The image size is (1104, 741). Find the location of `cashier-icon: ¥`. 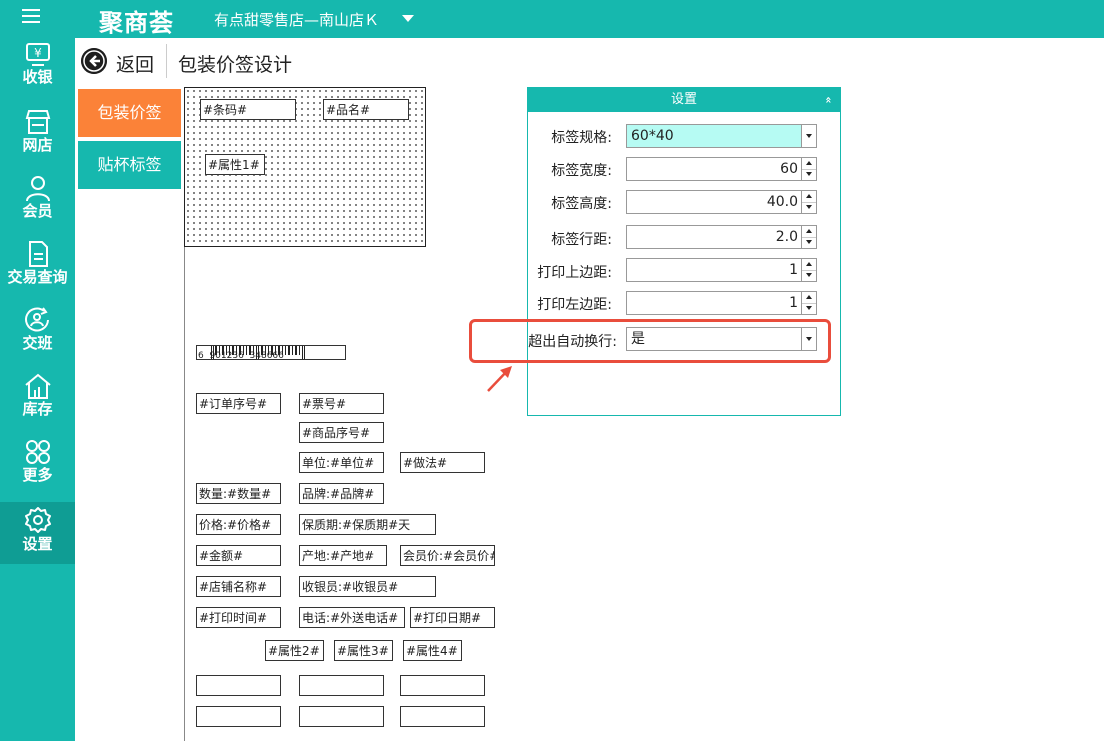

cashier-icon: ¥ is located at coordinates (37, 54).